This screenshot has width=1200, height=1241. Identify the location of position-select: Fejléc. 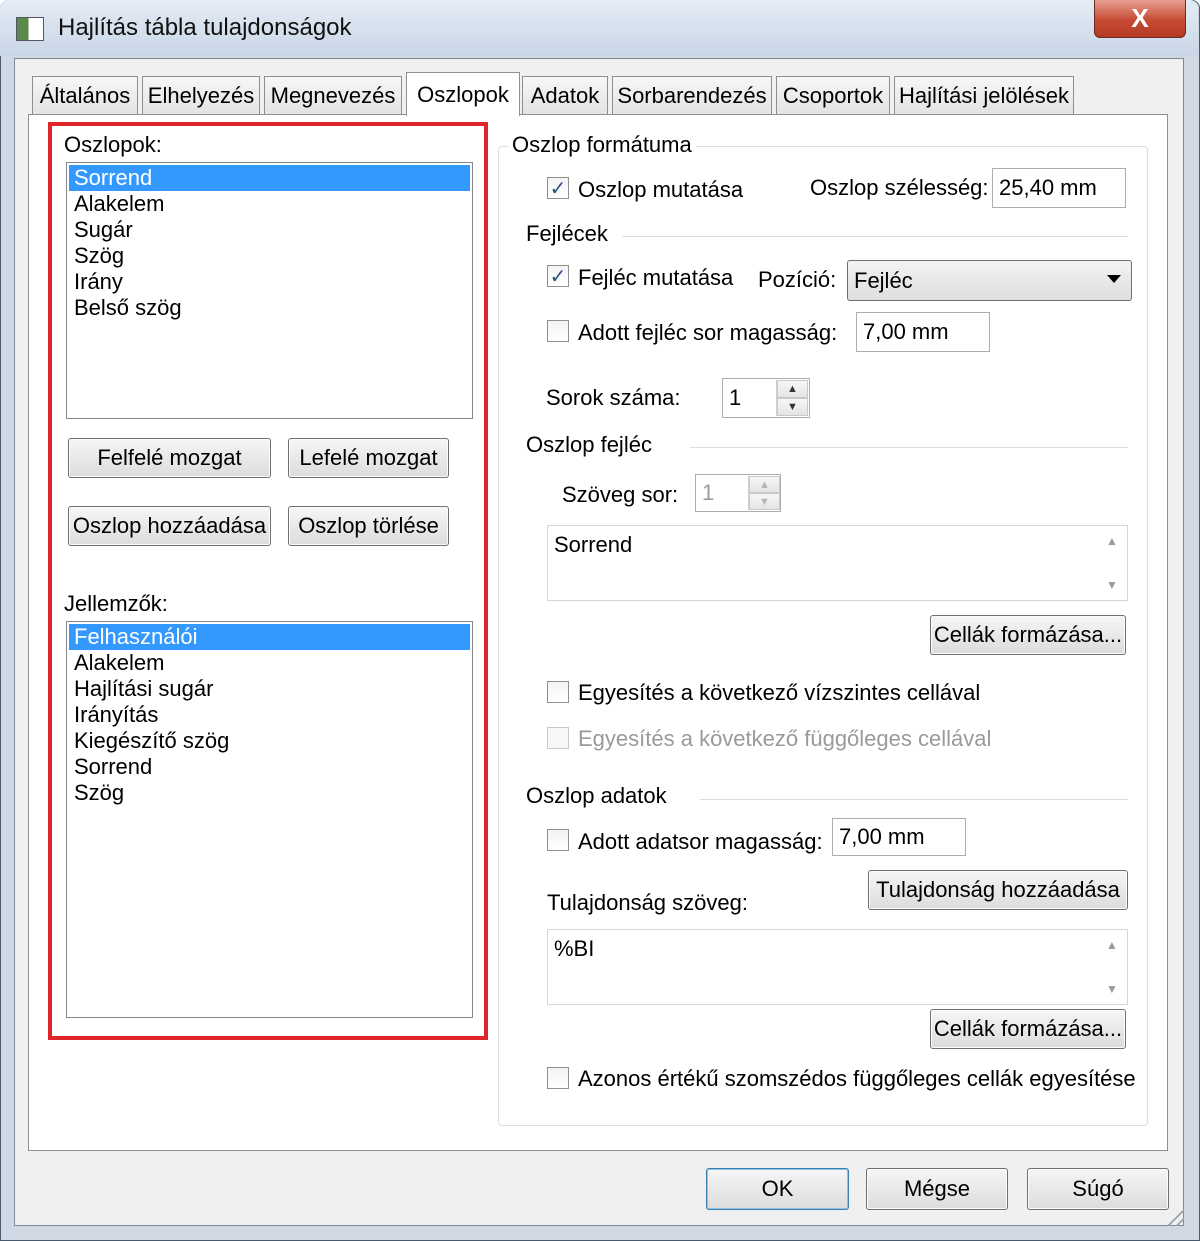
(989, 280).